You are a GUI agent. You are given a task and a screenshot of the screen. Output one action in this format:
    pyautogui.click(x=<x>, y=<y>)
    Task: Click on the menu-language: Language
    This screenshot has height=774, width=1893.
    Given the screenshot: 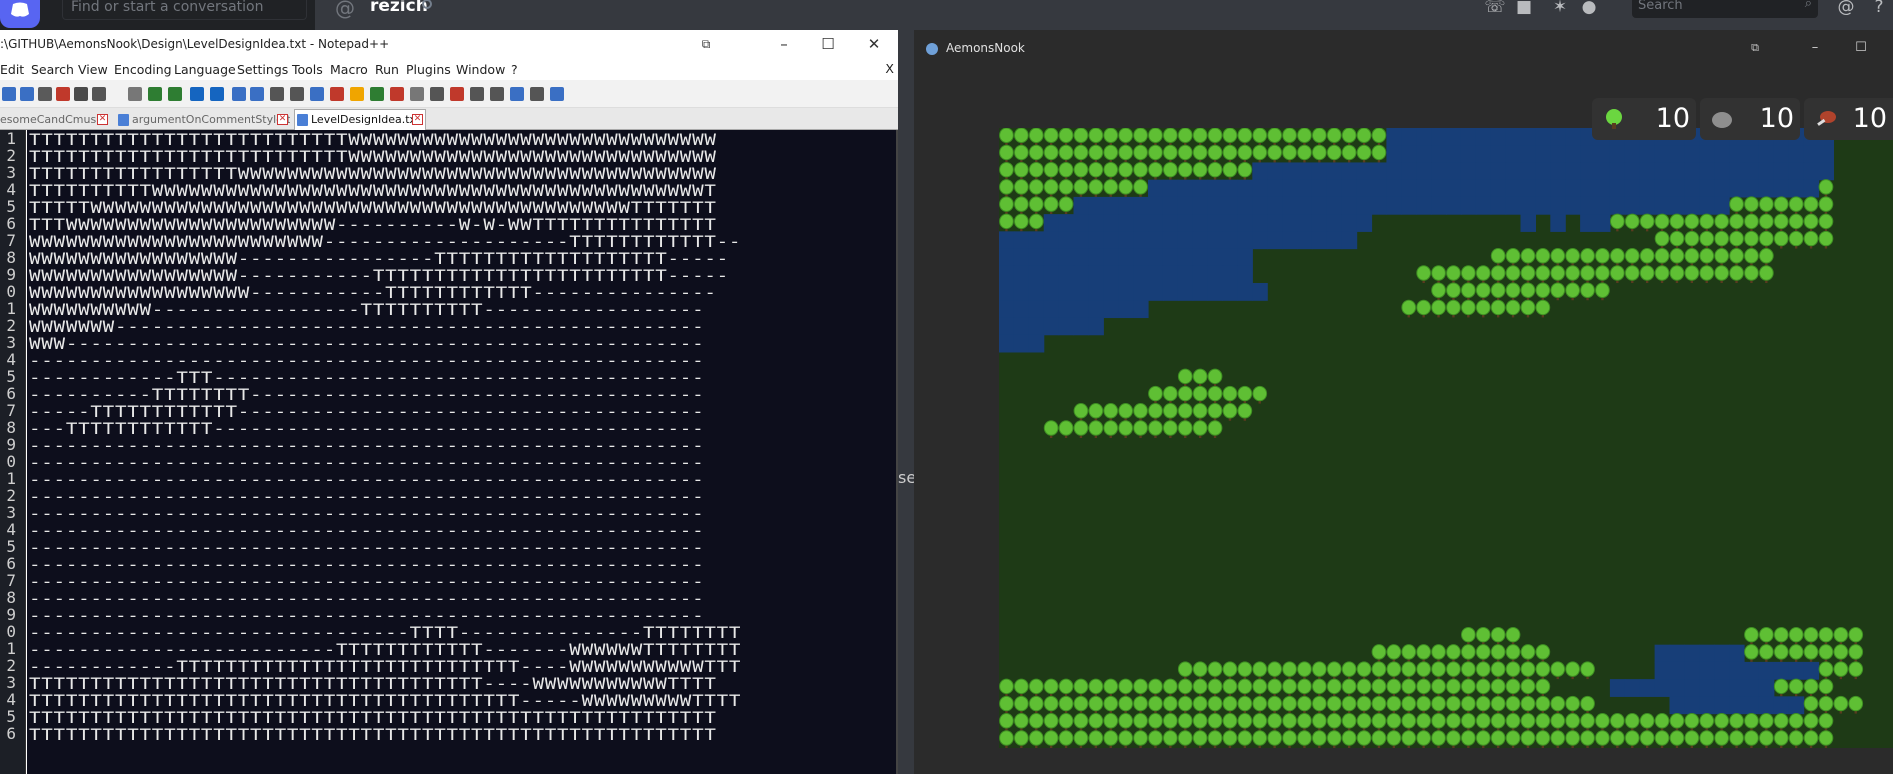 What is the action you would take?
    pyautogui.click(x=205, y=69)
    